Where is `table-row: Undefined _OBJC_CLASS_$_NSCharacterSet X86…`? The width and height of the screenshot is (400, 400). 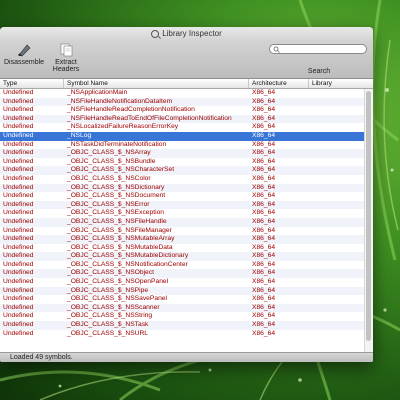 table-row: Undefined _OBJC_CLASS_$_NSCharacterSet X86… is located at coordinates (186, 170).